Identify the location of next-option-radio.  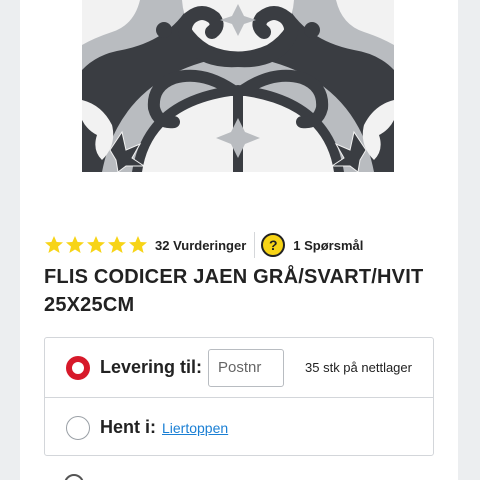
(74, 477).